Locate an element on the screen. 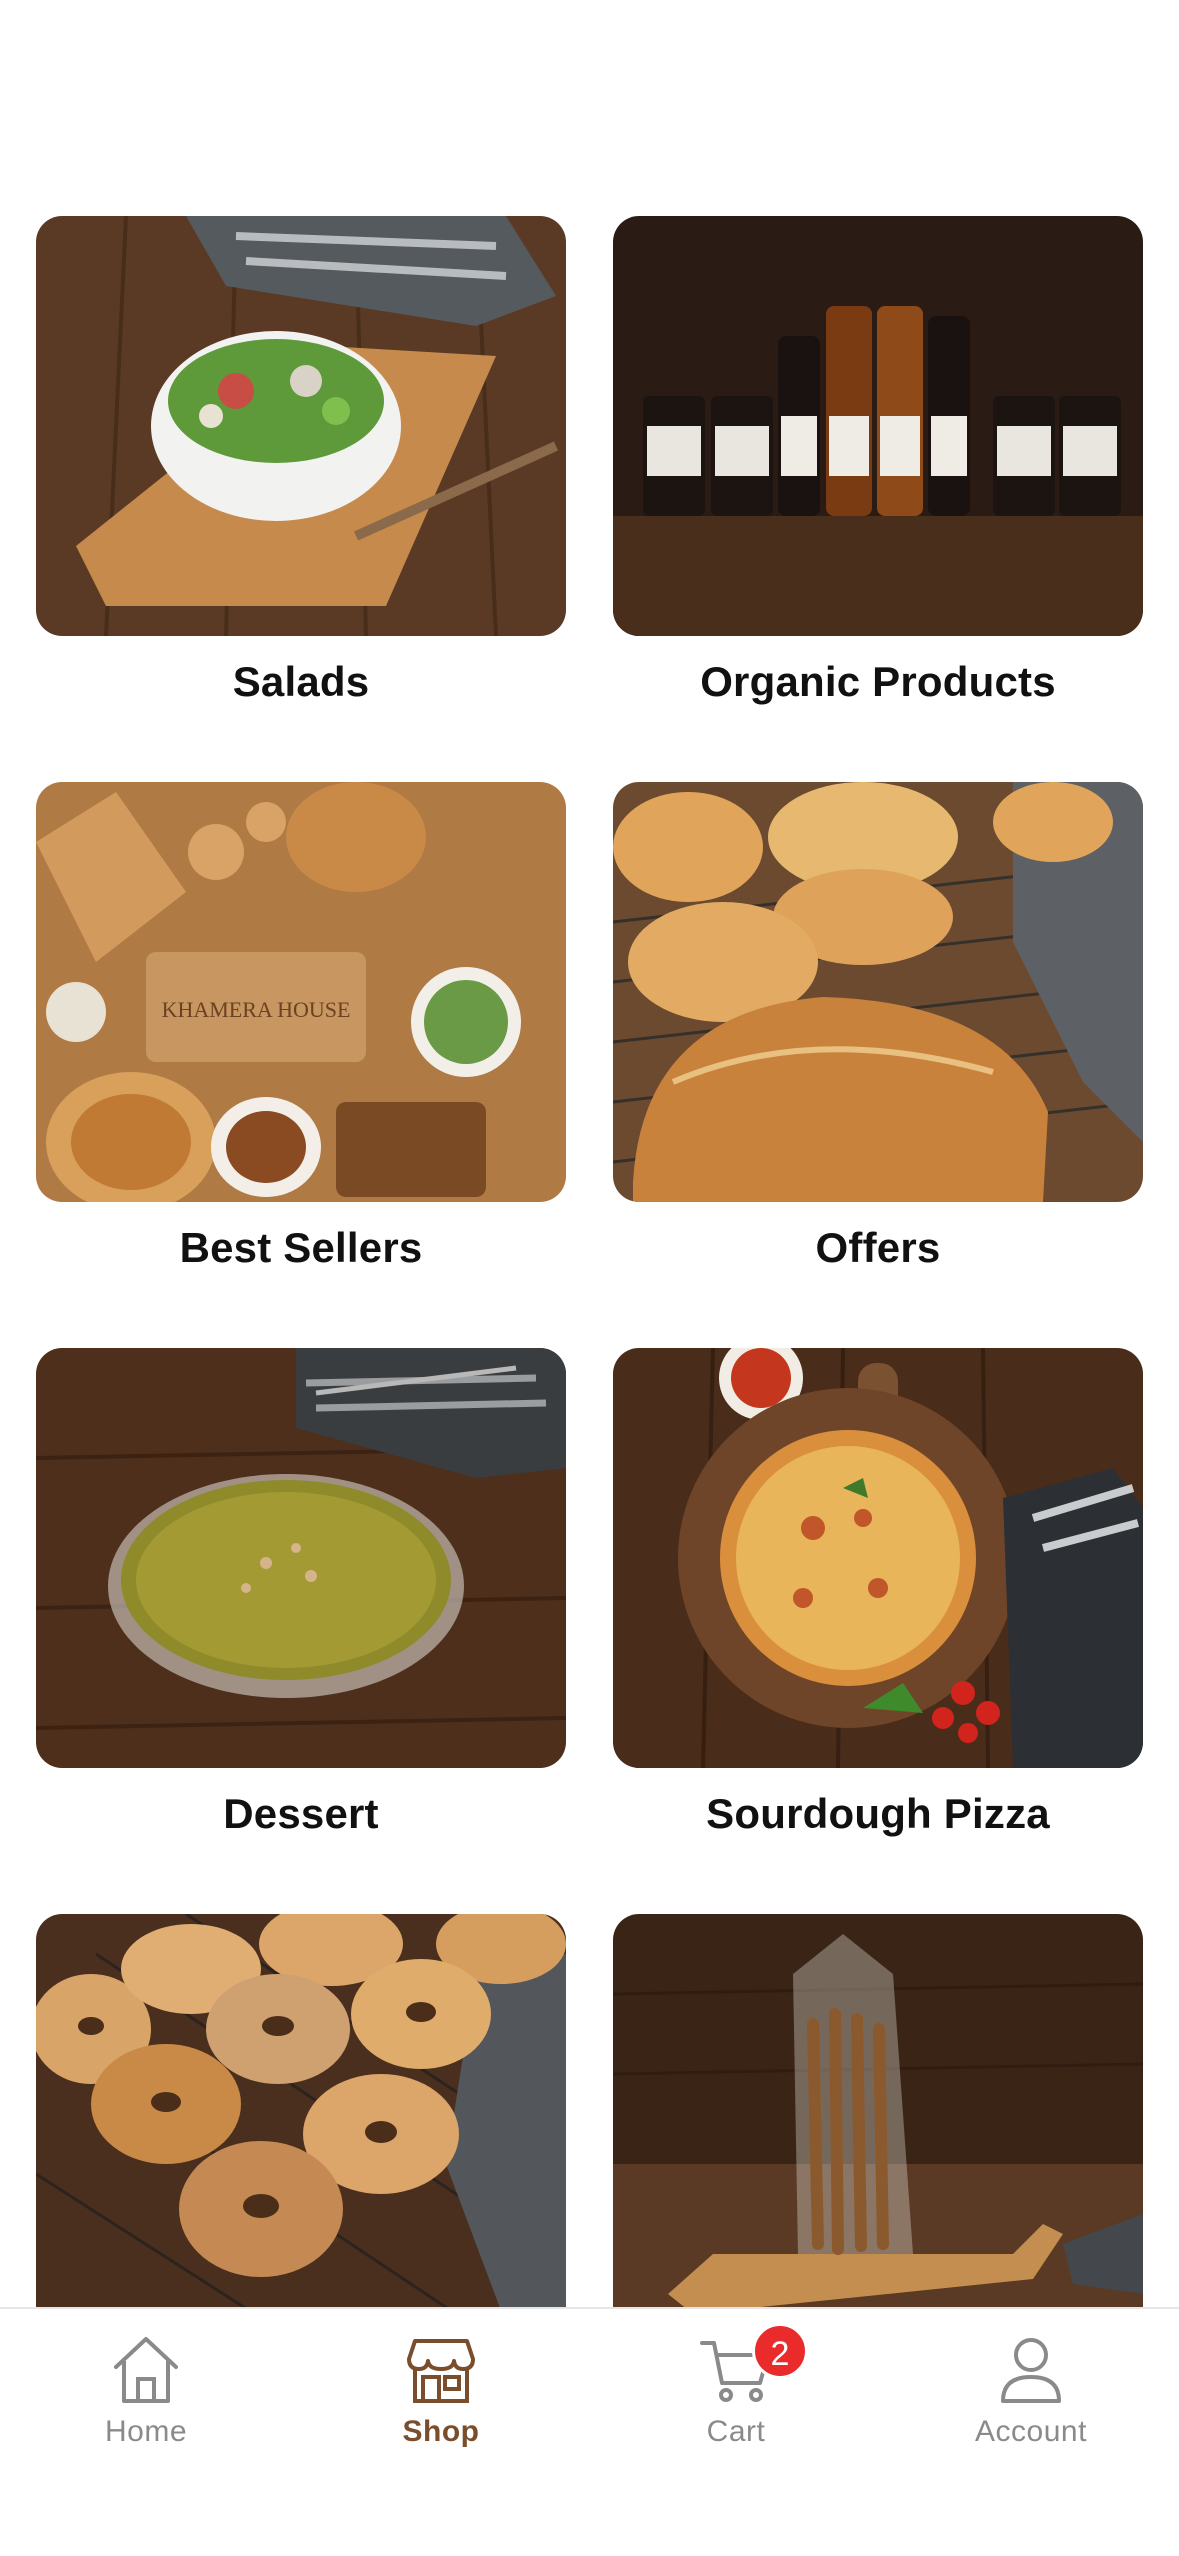 The image size is (1179, 2556). tab-cart-label: Cart is located at coordinates (736, 2431).